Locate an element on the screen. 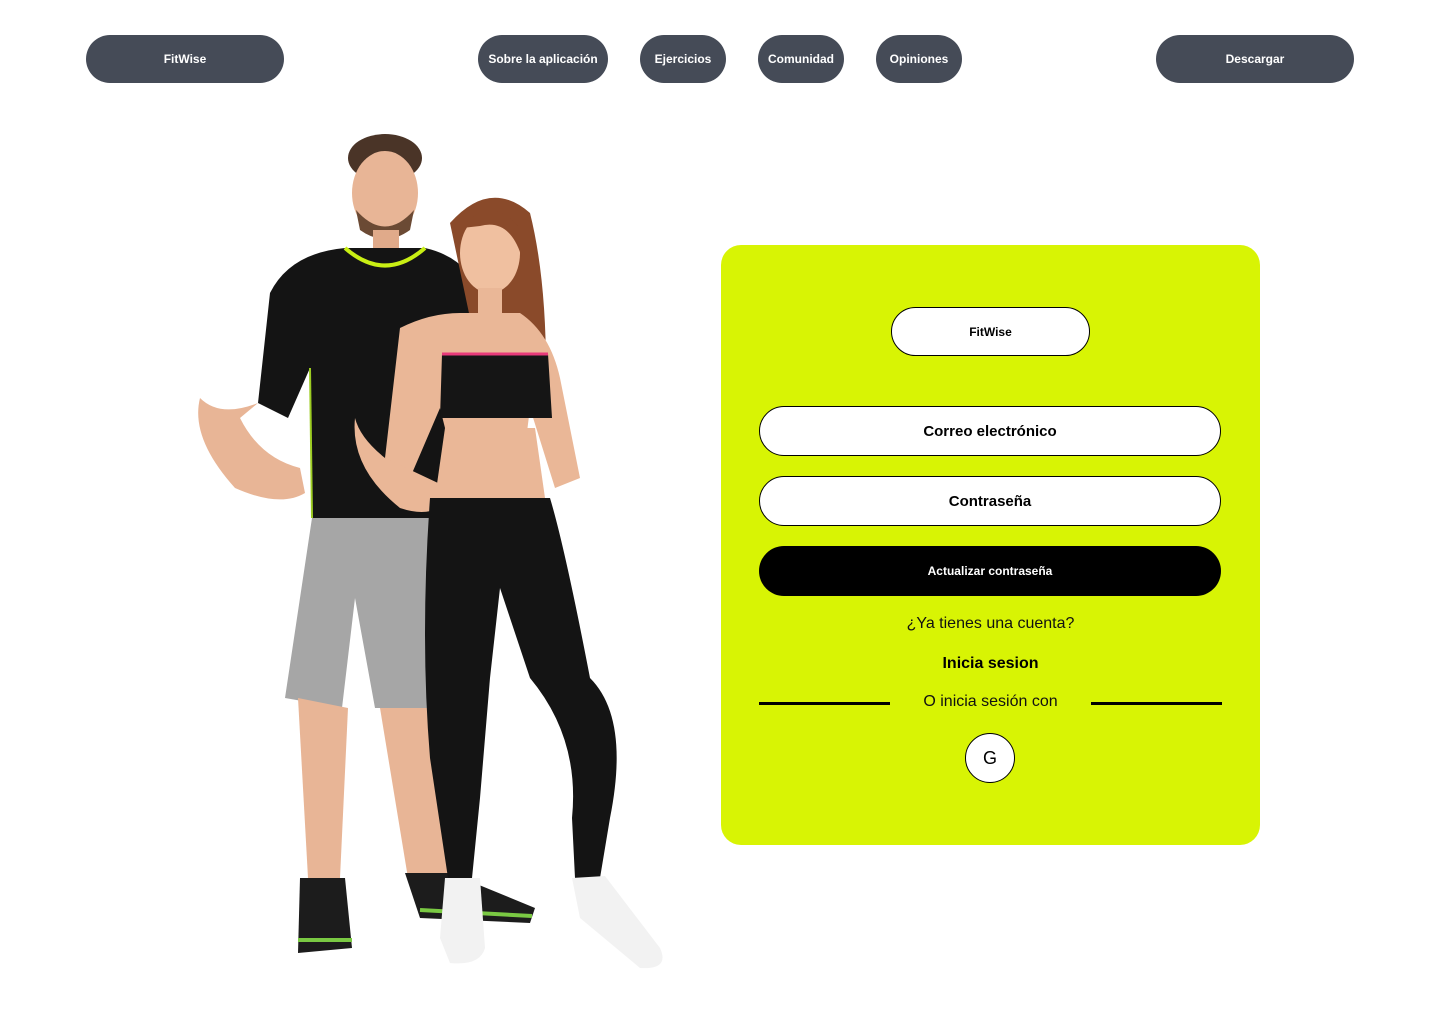  nav-community-button: Comunidad is located at coordinates (801, 59).